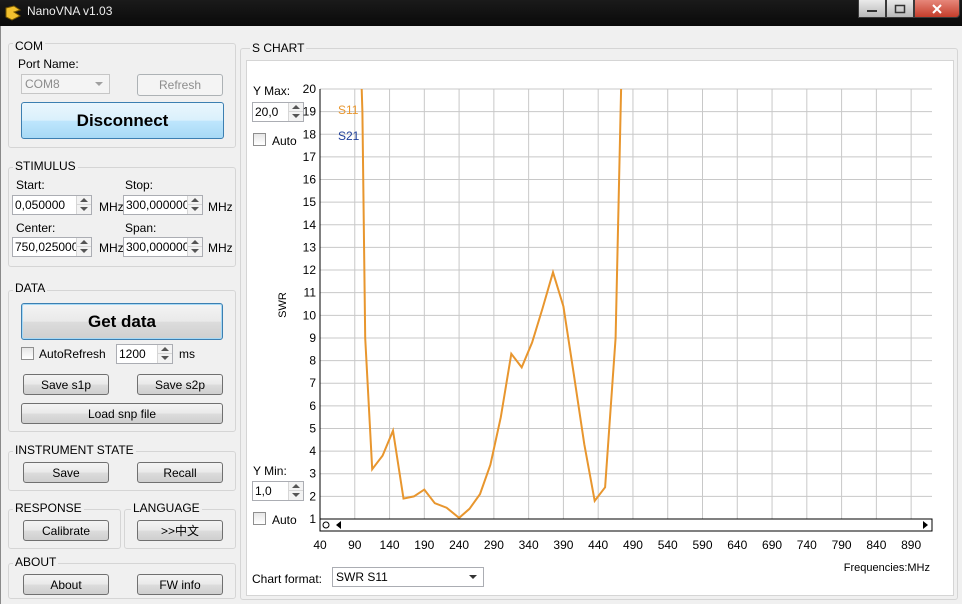 Image resolution: width=962 pixels, height=604 pixels. Describe the element at coordinates (74, 450) in the screenshot. I see `instrument-state-title: INSTRUMENT STATE` at that location.